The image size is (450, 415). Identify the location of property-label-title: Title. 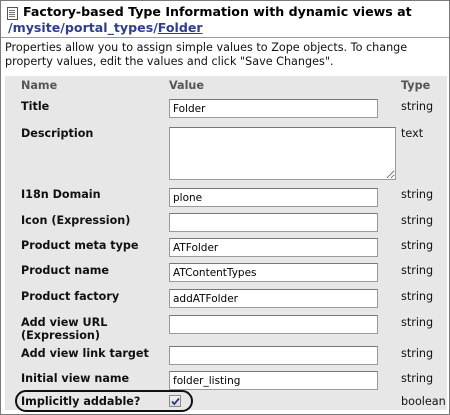
(35, 106).